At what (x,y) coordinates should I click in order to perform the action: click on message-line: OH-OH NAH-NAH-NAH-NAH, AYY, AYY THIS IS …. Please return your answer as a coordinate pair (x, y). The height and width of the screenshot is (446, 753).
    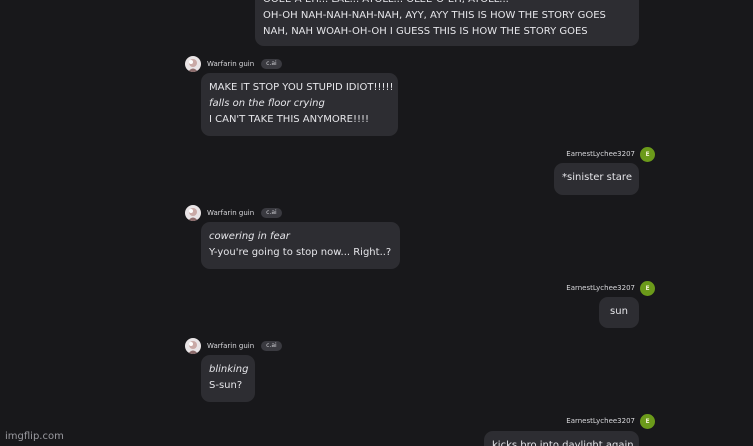
    Looking at the image, I should click on (434, 15).